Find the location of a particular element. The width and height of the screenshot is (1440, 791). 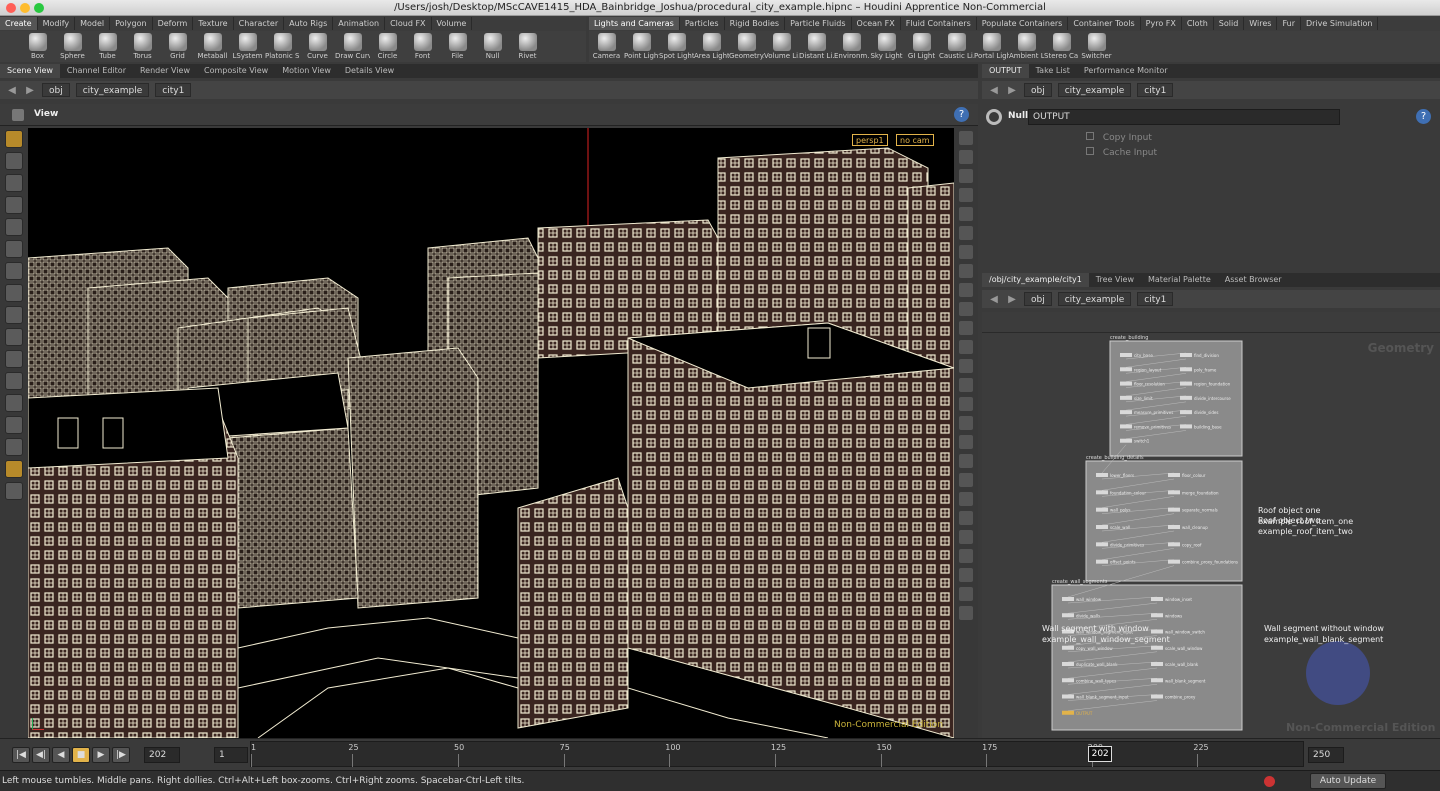

tab-cloth: Cloth is located at coordinates (1198, 23).